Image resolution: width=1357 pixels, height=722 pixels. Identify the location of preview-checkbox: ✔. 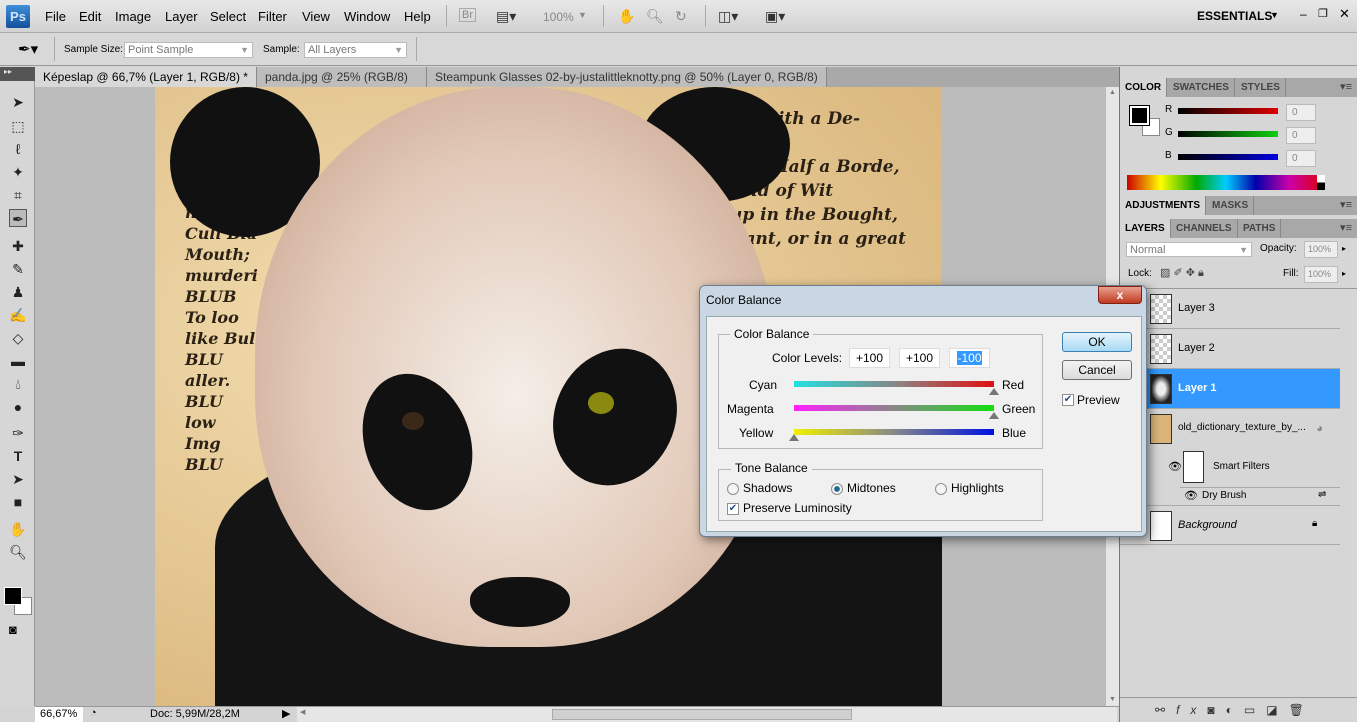
(1068, 400).